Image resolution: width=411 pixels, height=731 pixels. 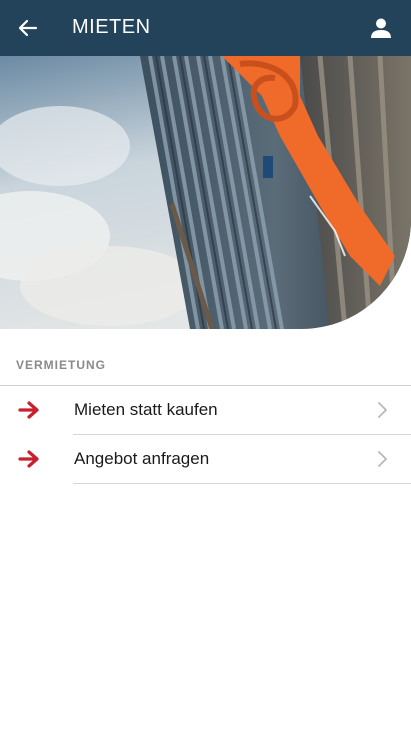 I want to click on profile-button, so click(x=381, y=28).